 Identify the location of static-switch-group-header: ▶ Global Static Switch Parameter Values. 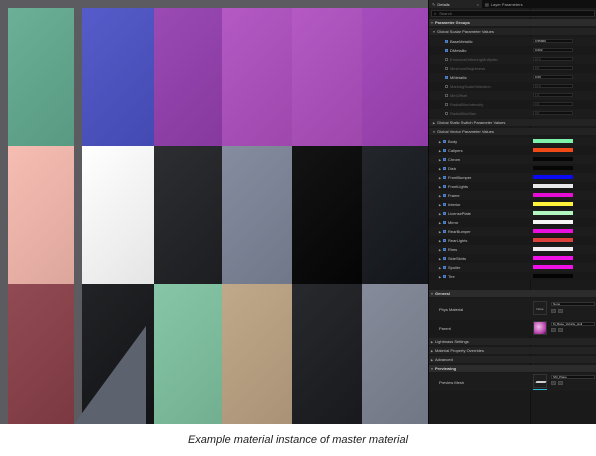
(512, 122).